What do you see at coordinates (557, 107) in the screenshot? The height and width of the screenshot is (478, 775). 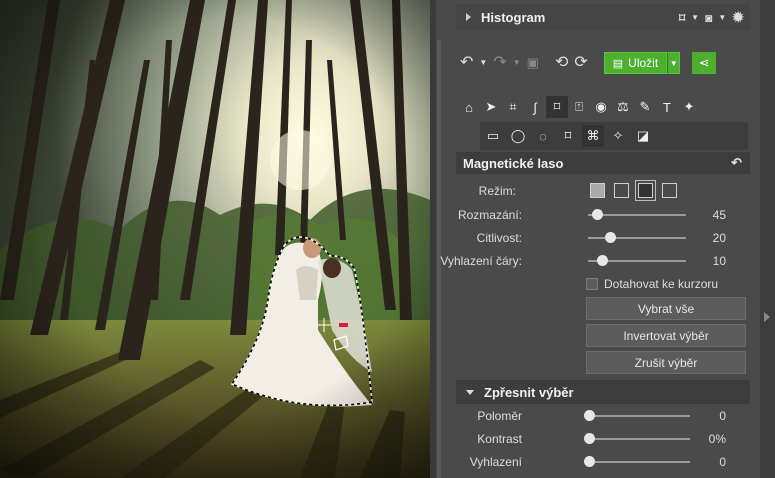 I see `selection-tool-icon: ⌑` at bounding box center [557, 107].